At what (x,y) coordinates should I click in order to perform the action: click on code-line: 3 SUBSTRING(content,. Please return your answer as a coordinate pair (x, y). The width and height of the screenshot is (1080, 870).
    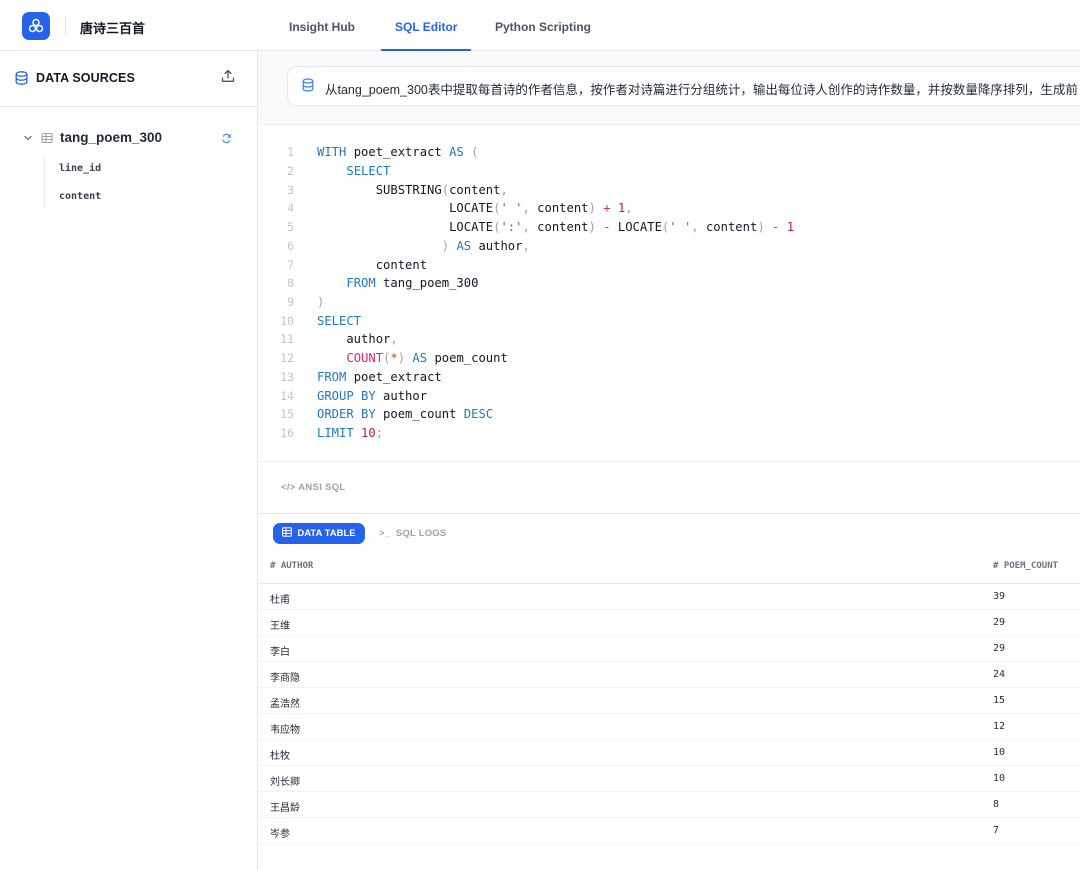
    Looking at the image, I should click on (397, 190).